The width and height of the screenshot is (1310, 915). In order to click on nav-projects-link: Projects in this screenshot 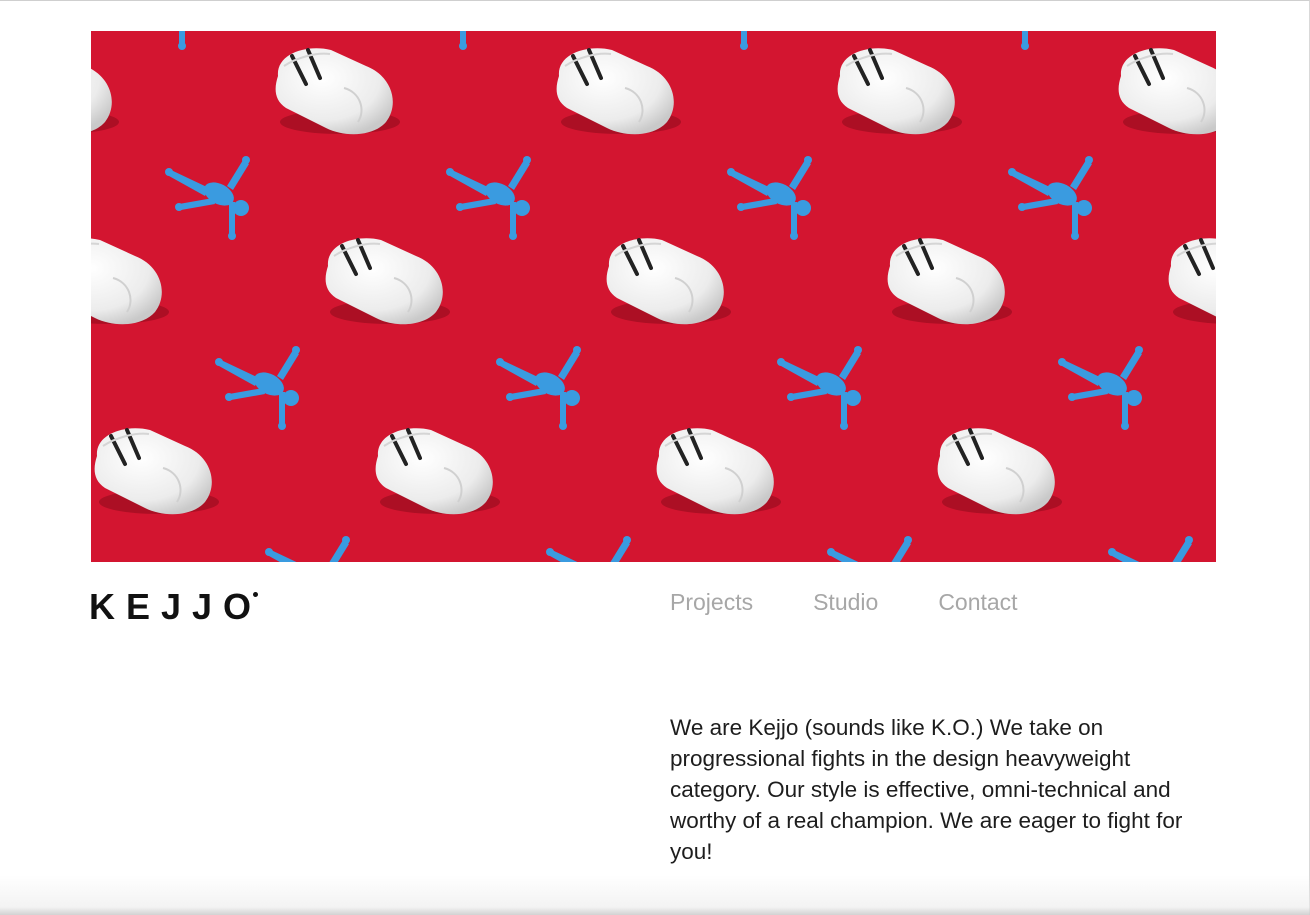, I will do `click(711, 602)`.